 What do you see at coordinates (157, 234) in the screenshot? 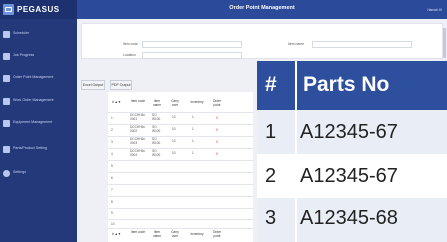
I see `footer-column-header: Item name` at bounding box center [157, 234].